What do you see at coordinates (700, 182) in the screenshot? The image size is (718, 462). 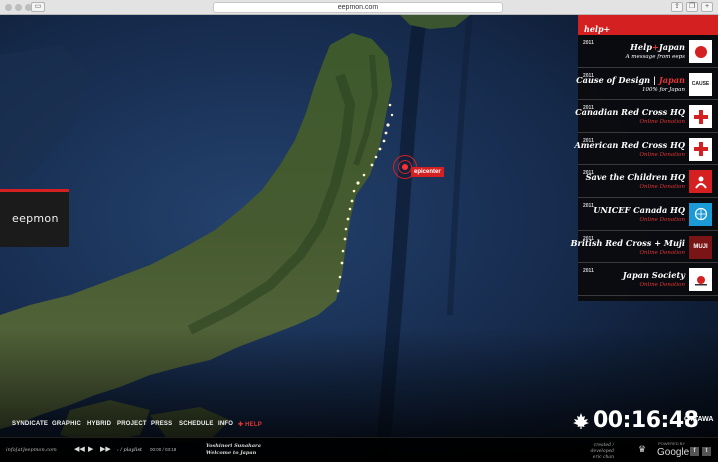 I see `save-the-children-icon` at bounding box center [700, 182].